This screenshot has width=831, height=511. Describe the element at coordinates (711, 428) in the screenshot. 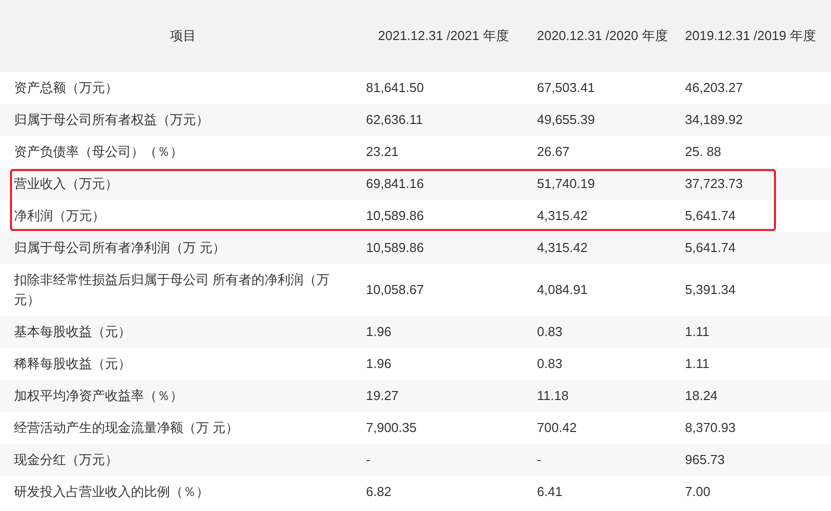

I see `table-cell-text: 8,370.93` at that location.